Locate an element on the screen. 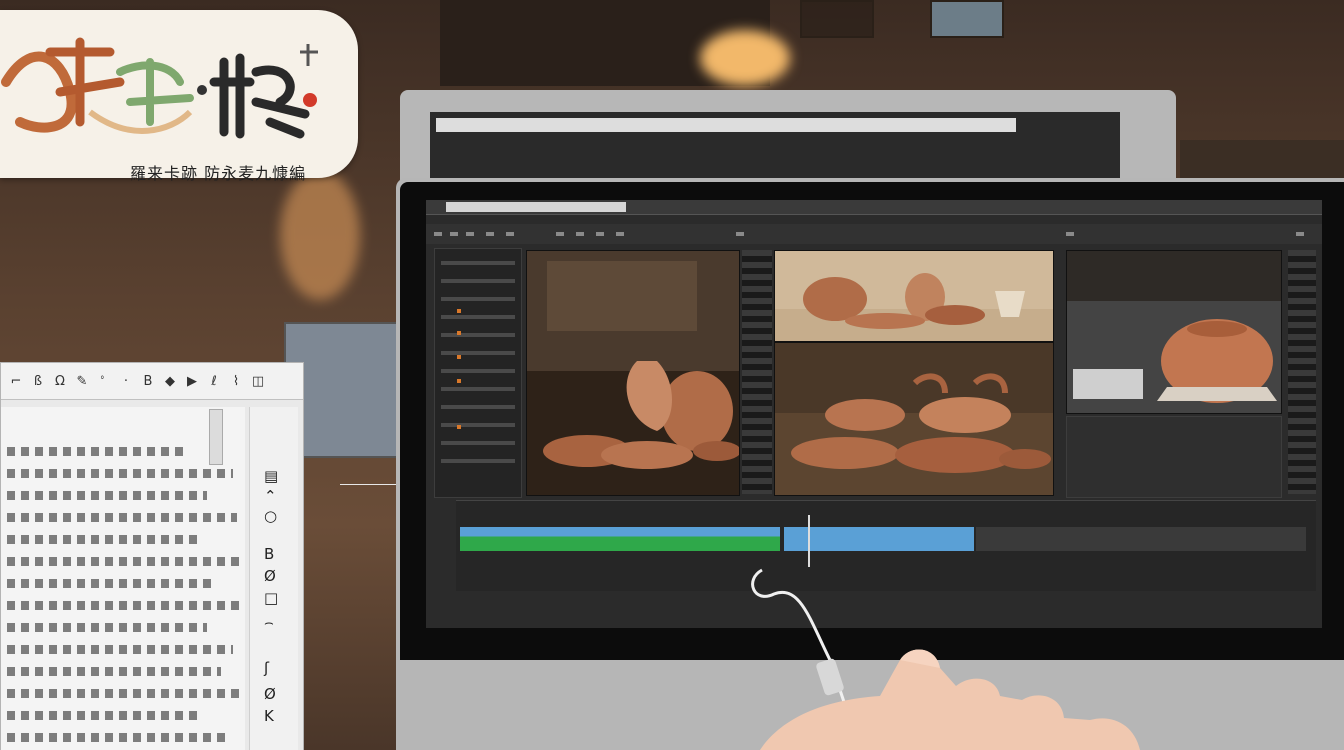 This screenshot has width=1344, height=750. preview-panel is located at coordinates (1174, 332).